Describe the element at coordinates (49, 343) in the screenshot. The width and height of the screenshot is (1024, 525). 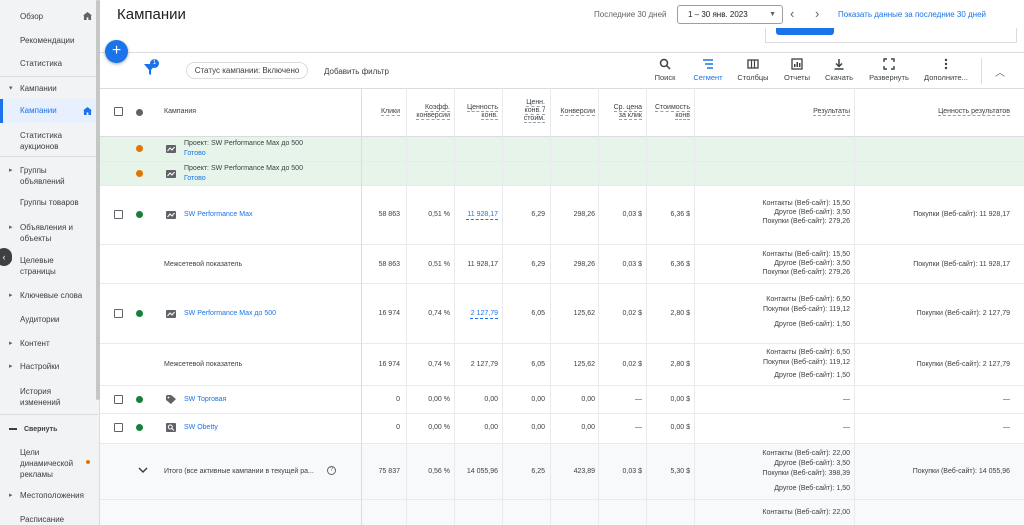
I see `sidebar-item-content: Контент` at that location.